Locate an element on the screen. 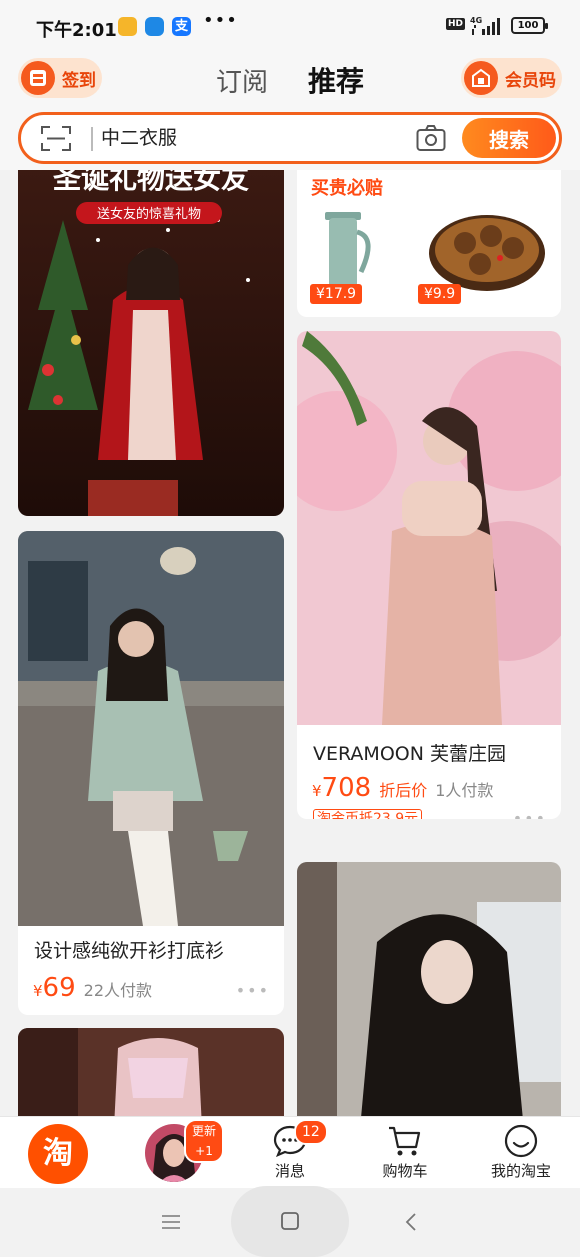 The image size is (580, 1257). taobao-logo: 淘 is located at coordinates (58, 1154).